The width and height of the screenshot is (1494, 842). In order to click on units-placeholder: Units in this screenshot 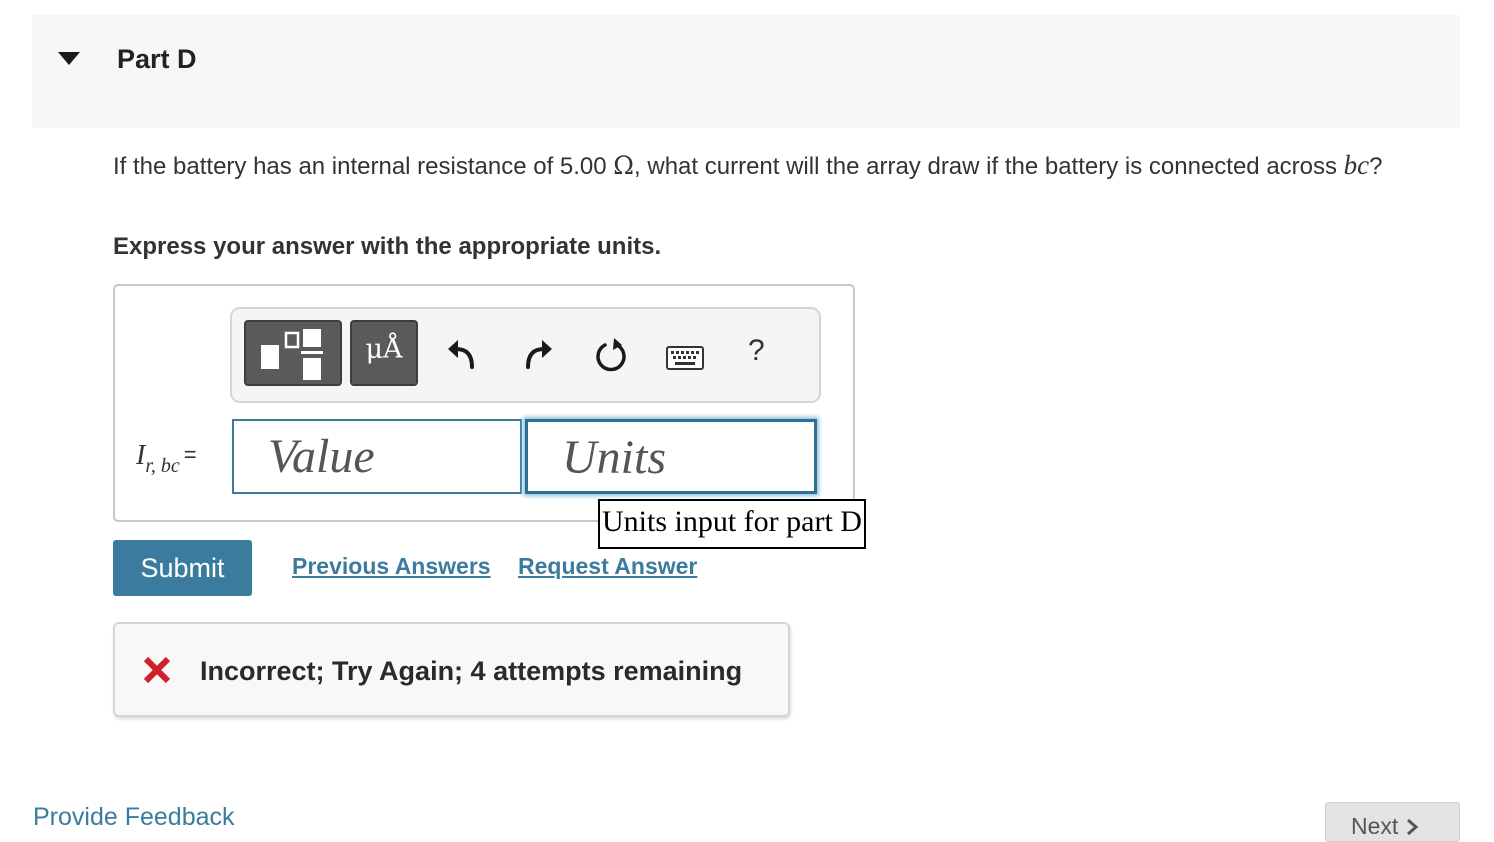, I will do `click(614, 457)`.